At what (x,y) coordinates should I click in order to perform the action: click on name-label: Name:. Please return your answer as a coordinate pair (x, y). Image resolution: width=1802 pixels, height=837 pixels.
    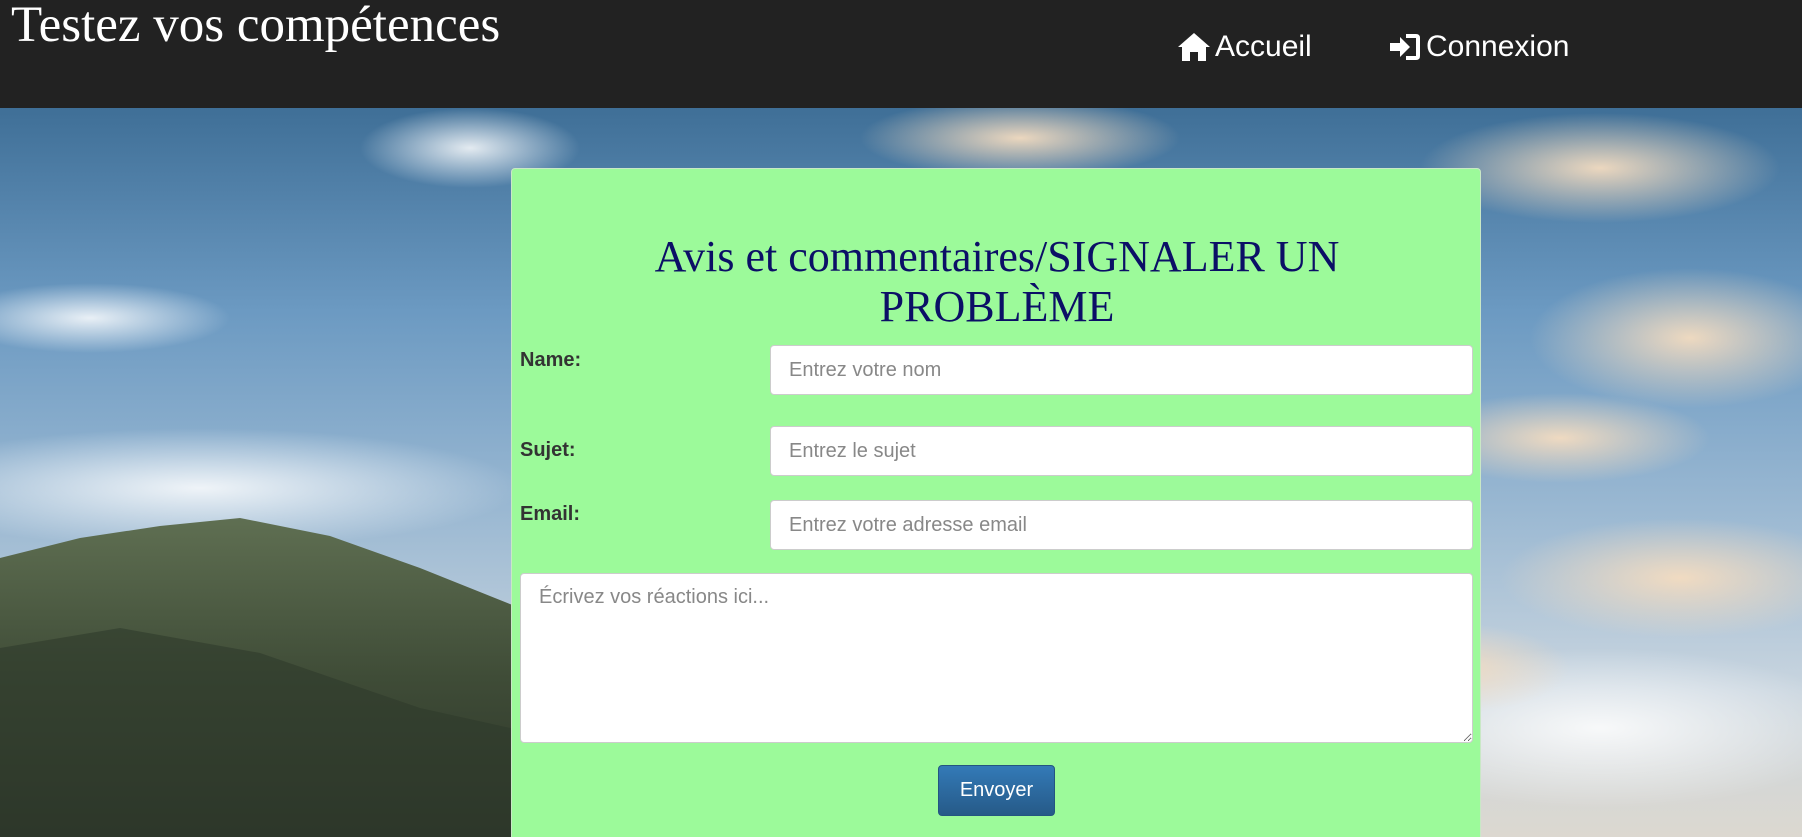
    Looking at the image, I should click on (551, 360).